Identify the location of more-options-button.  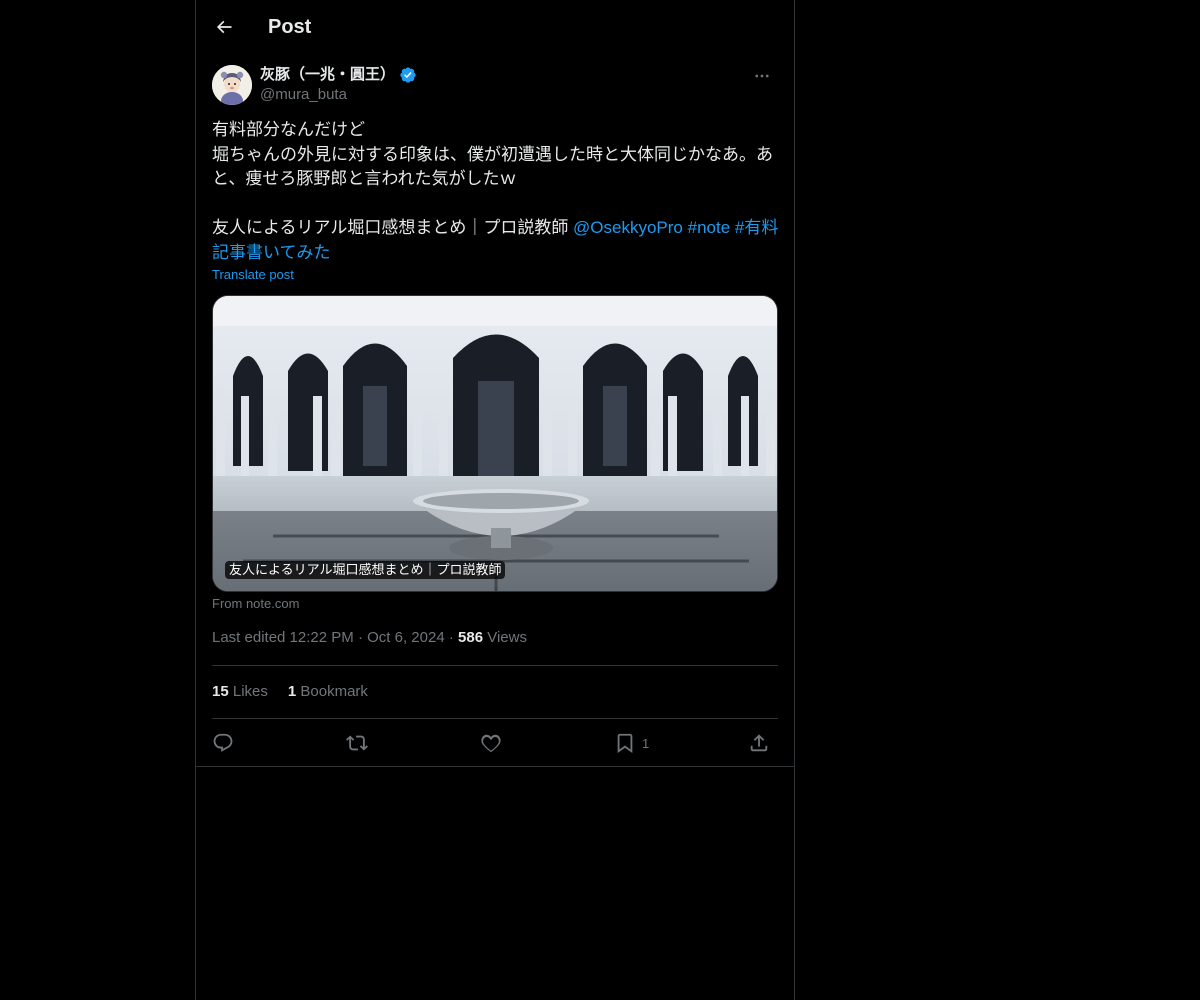
(762, 76).